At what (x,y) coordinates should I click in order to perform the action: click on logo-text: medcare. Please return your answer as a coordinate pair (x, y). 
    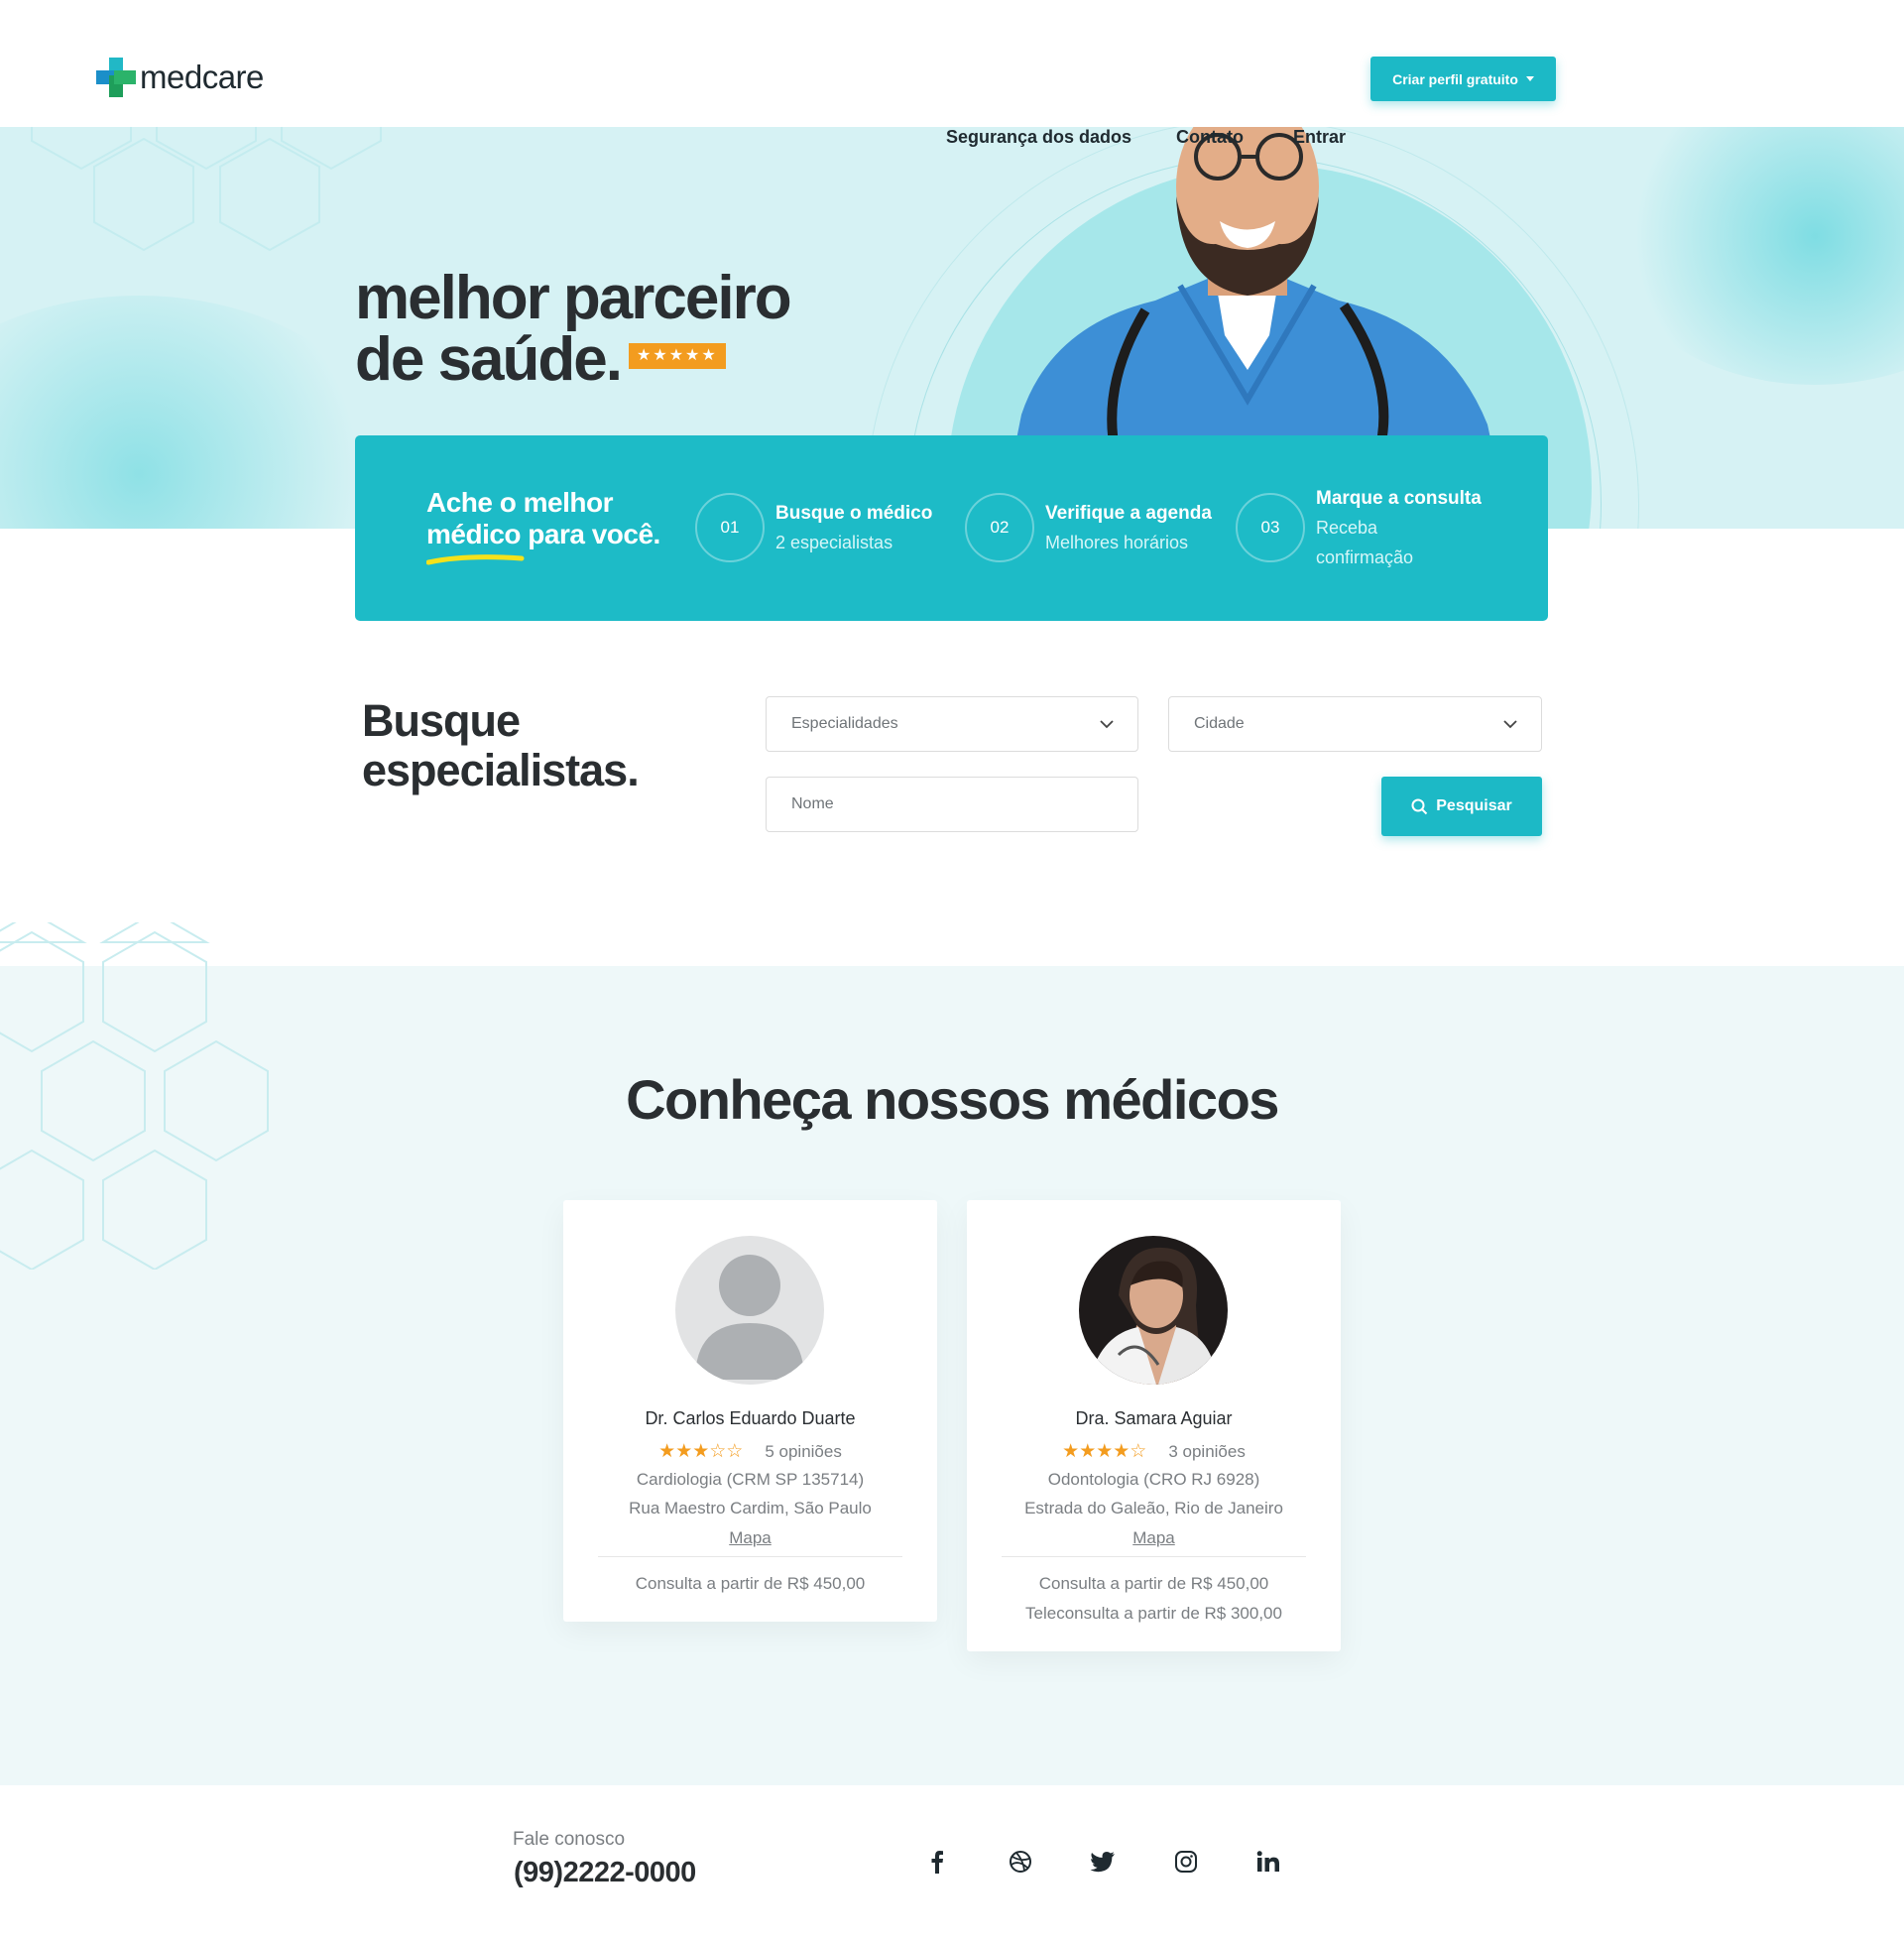
    Looking at the image, I should click on (202, 77).